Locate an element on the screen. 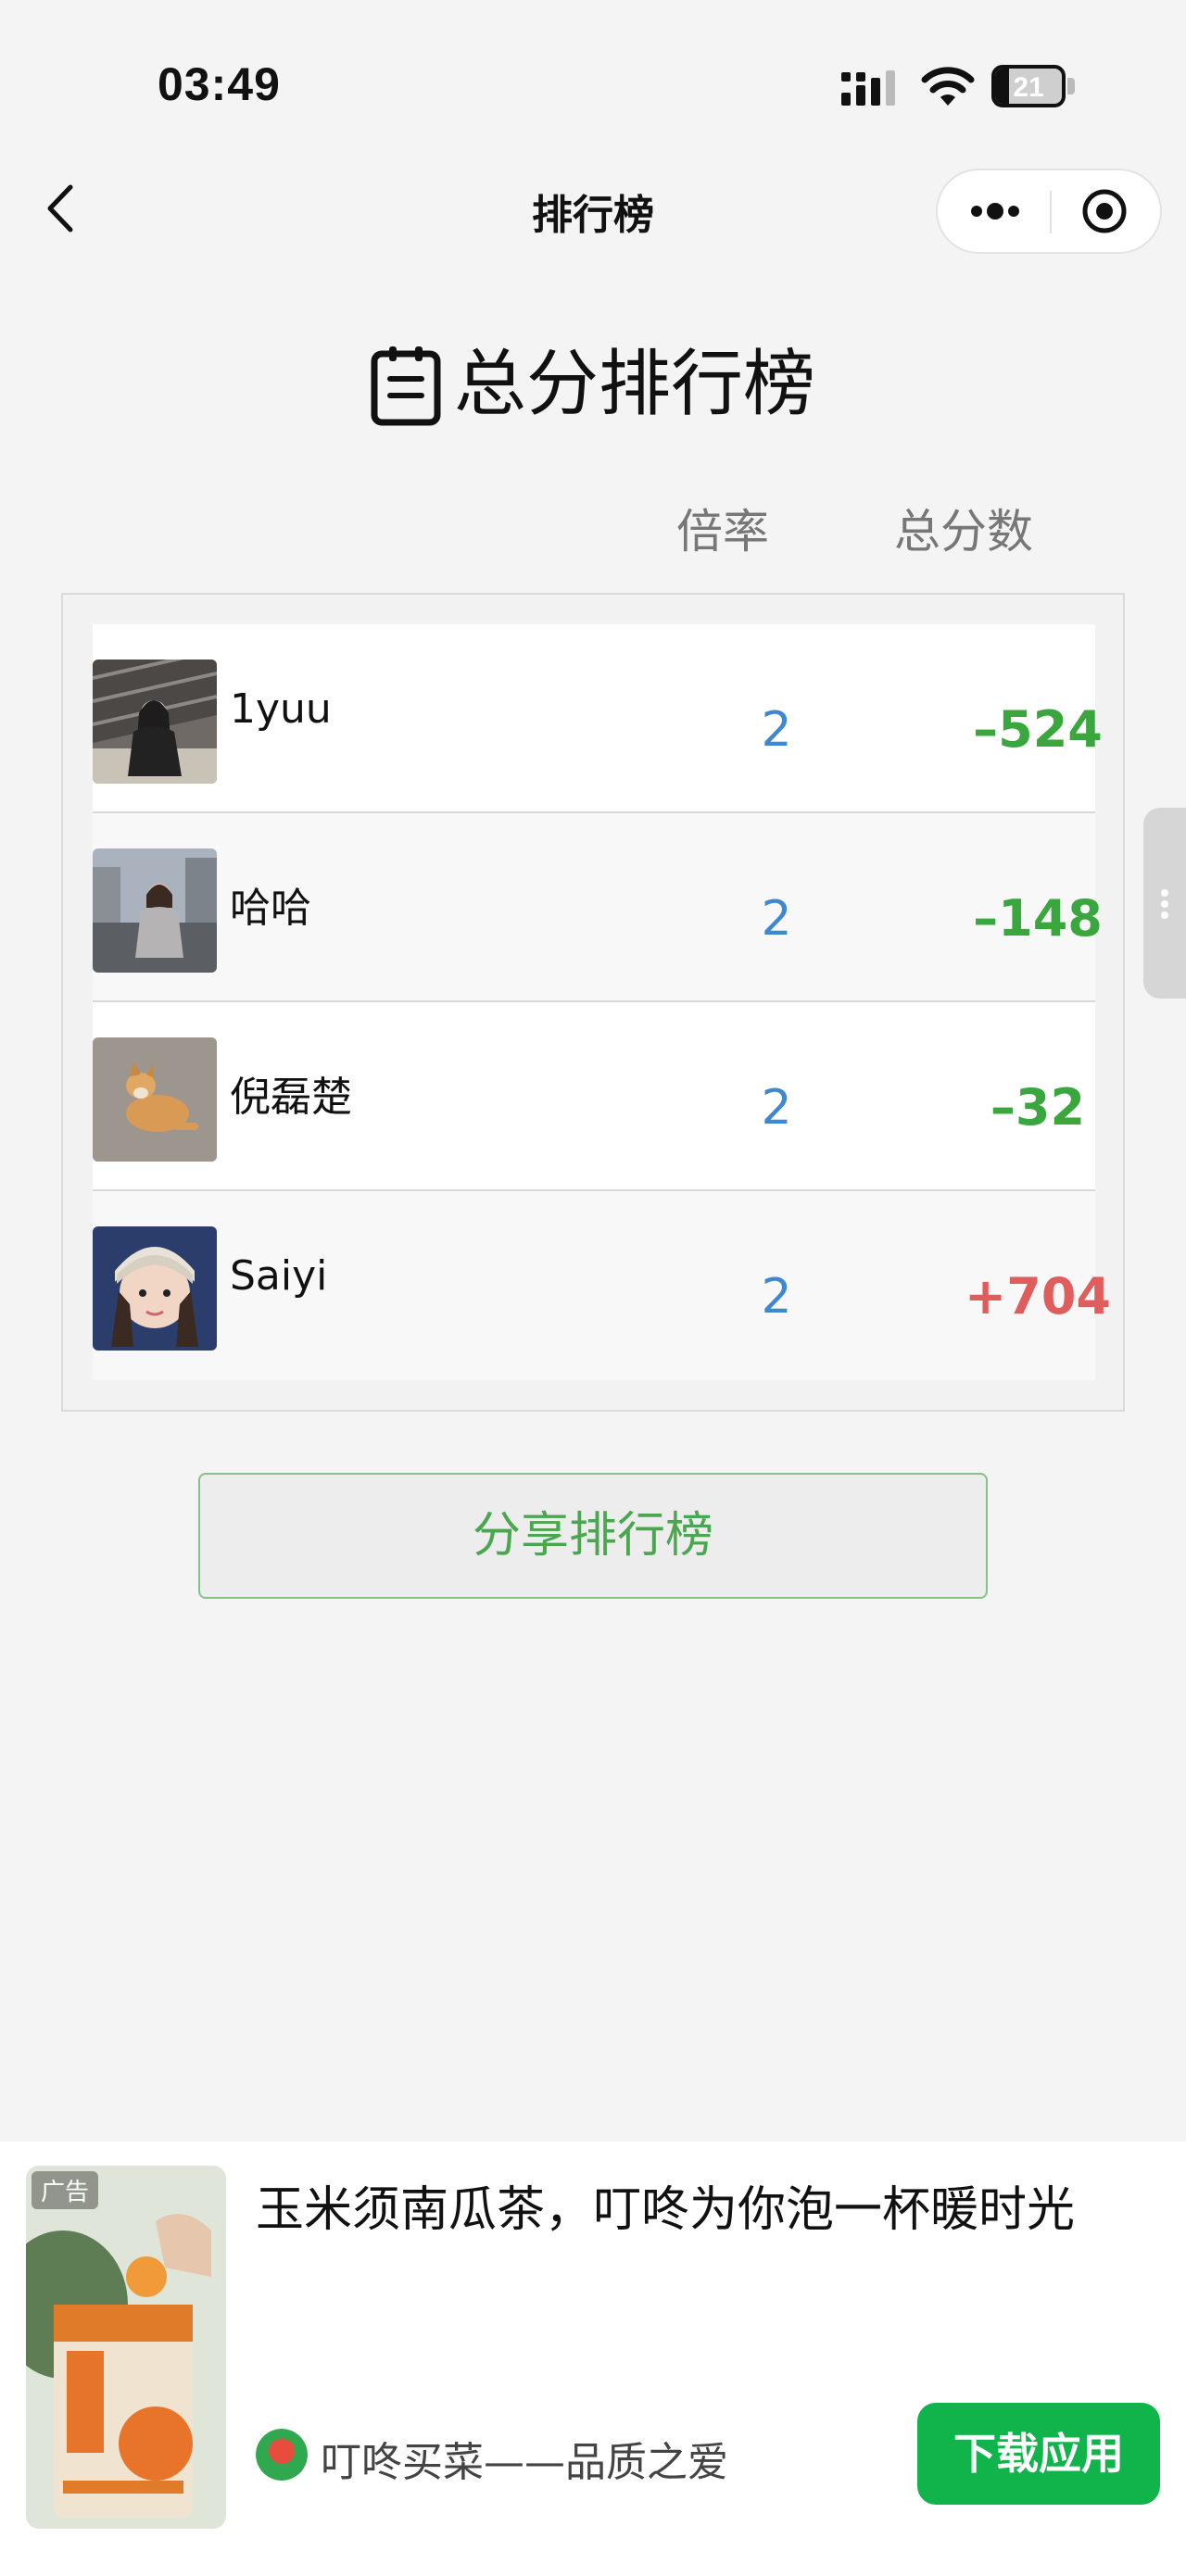 The width and height of the screenshot is (1186, 2576). mini-program-capsule is located at coordinates (1049, 211).